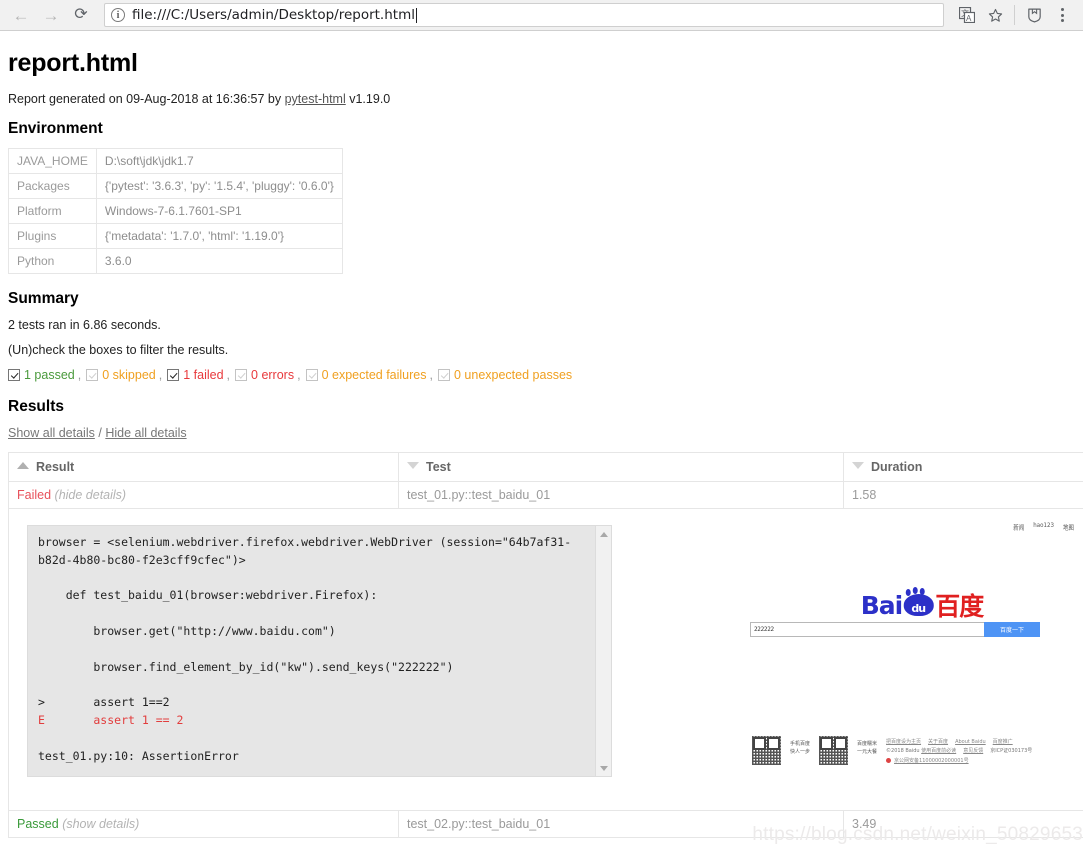  I want to click on filter-errors: 0 errors, so click(264, 375).